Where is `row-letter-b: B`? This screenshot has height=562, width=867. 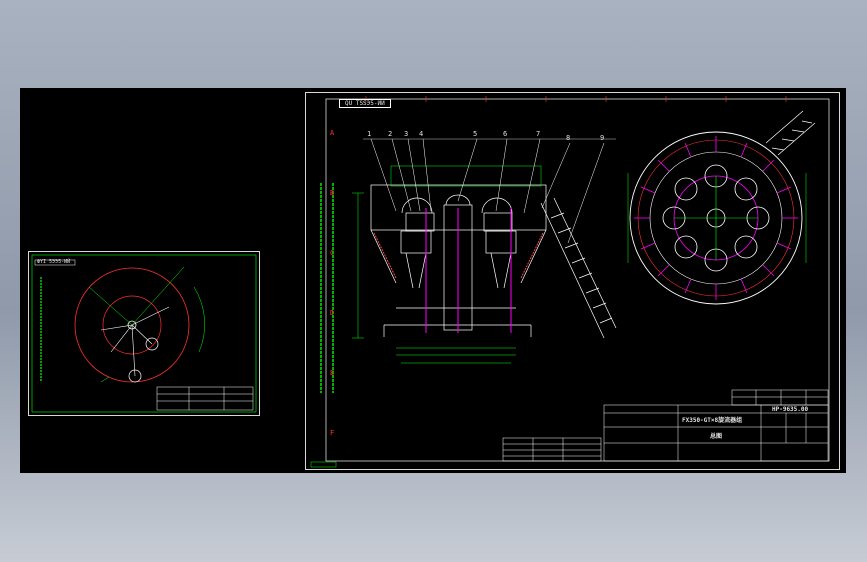
row-letter-b: B is located at coordinates (332, 193).